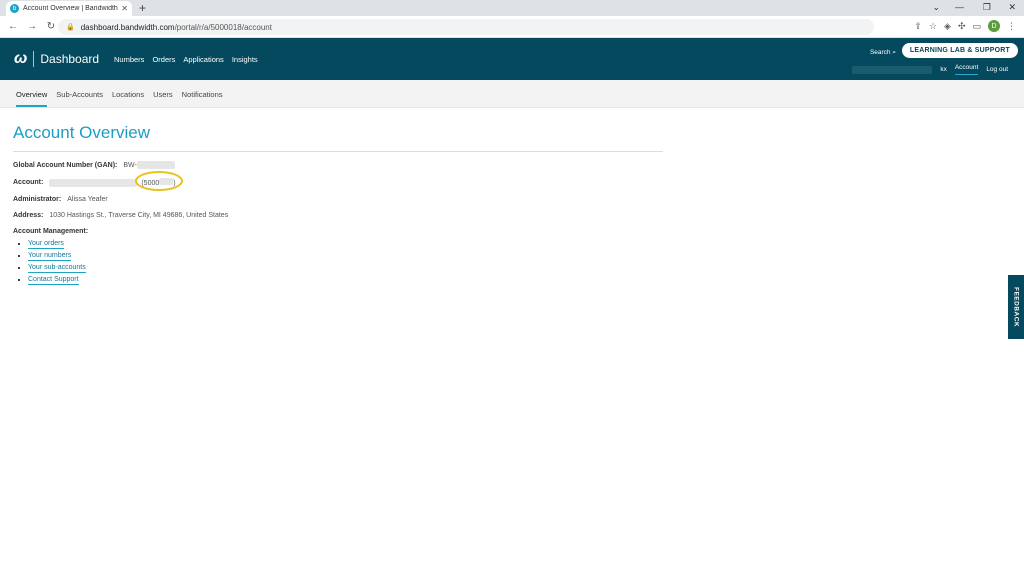 The width and height of the screenshot is (1024, 576). Describe the element at coordinates (880, 52) in the screenshot. I see `search-label: Search` at that location.